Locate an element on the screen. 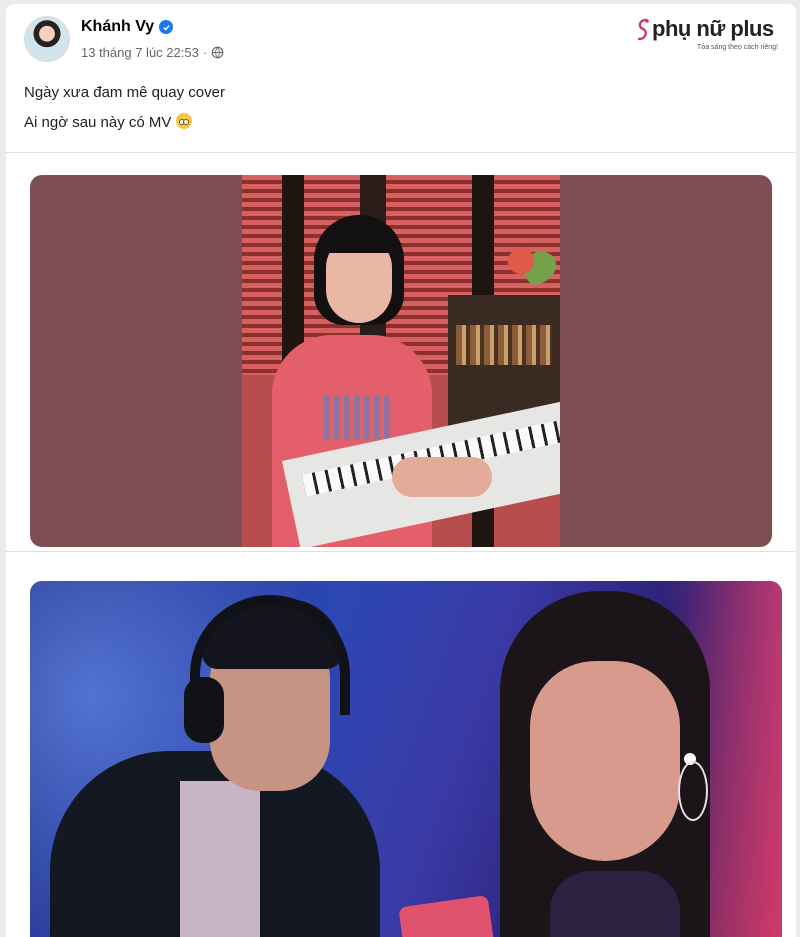  teary-face-emoji is located at coordinates (183, 121).